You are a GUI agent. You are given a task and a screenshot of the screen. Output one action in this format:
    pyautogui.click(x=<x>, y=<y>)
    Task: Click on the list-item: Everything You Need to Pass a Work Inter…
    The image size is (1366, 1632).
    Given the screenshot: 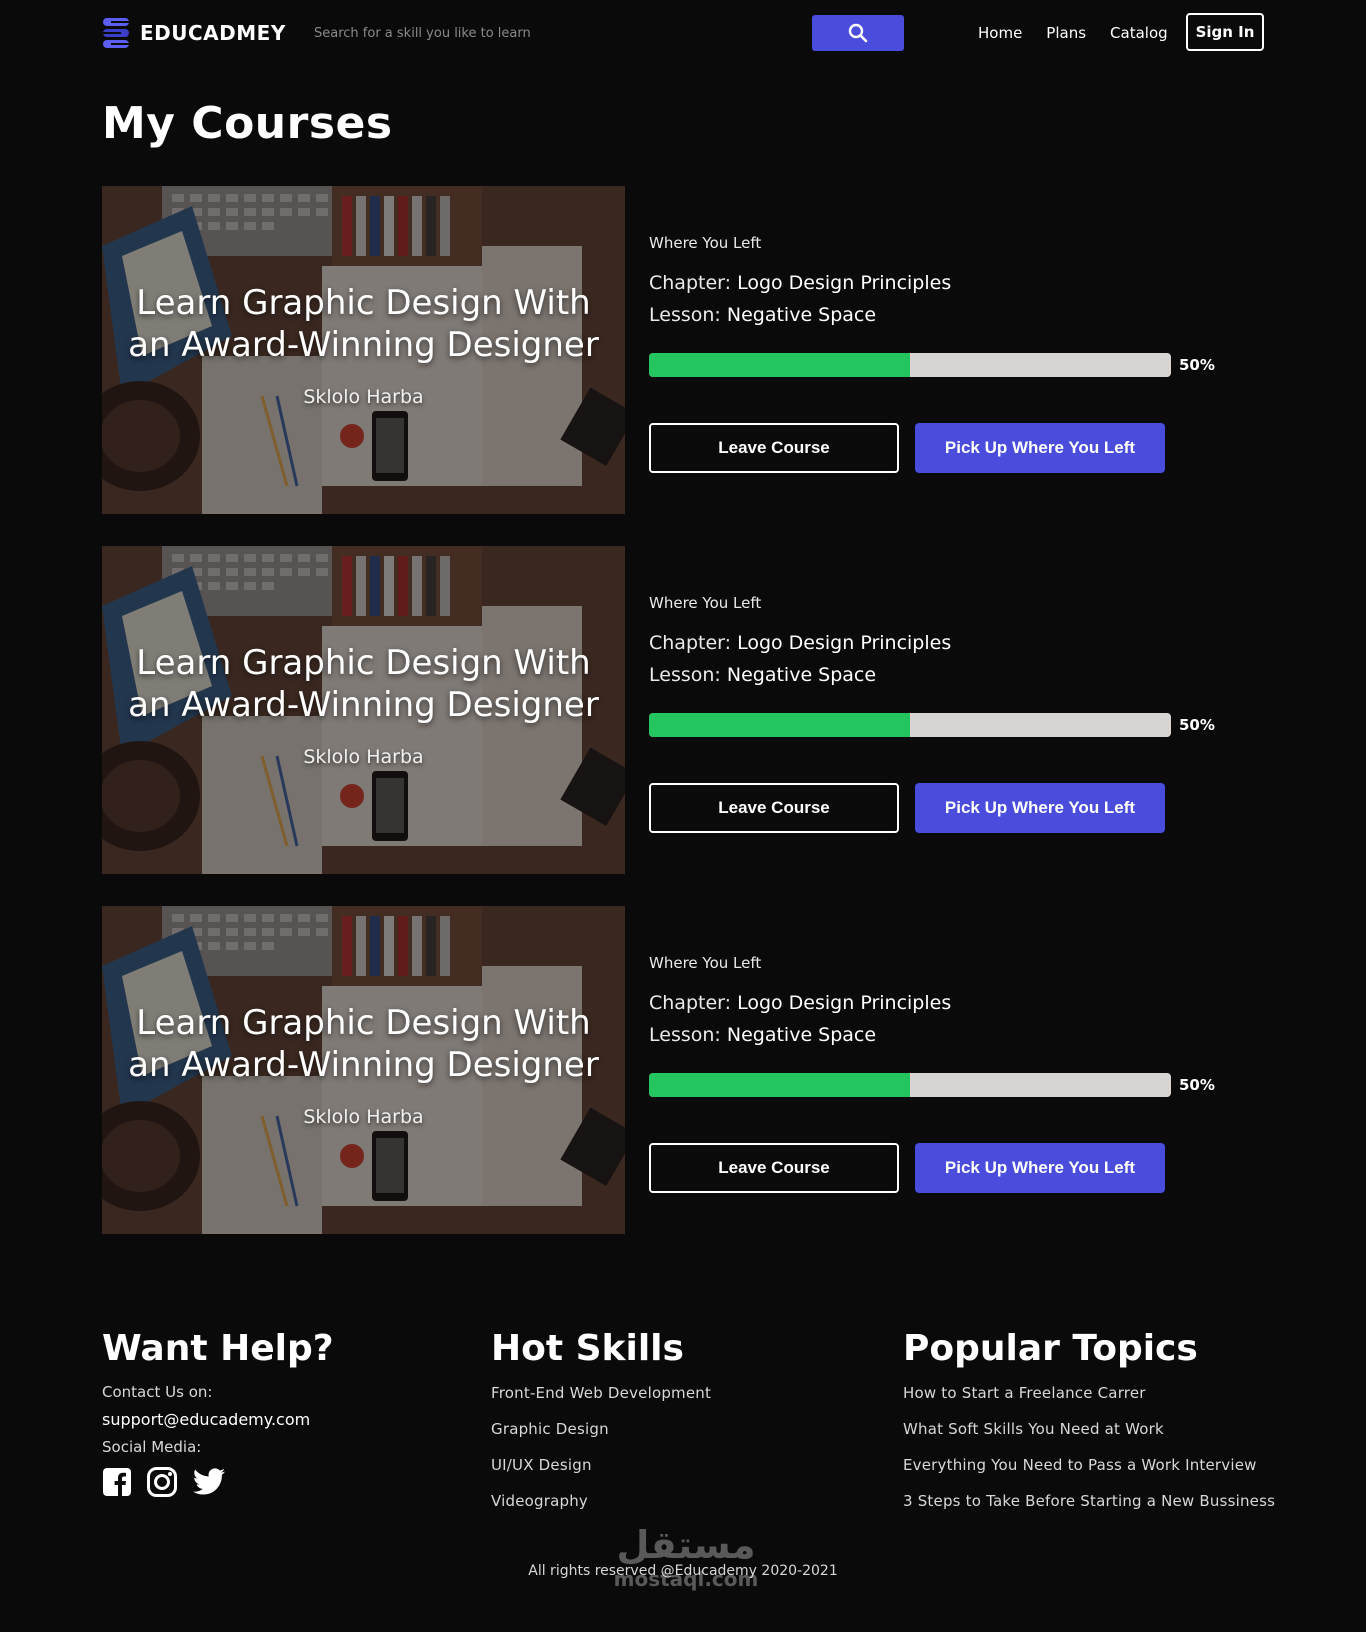 What is the action you would take?
    pyautogui.click(x=1113, y=1464)
    